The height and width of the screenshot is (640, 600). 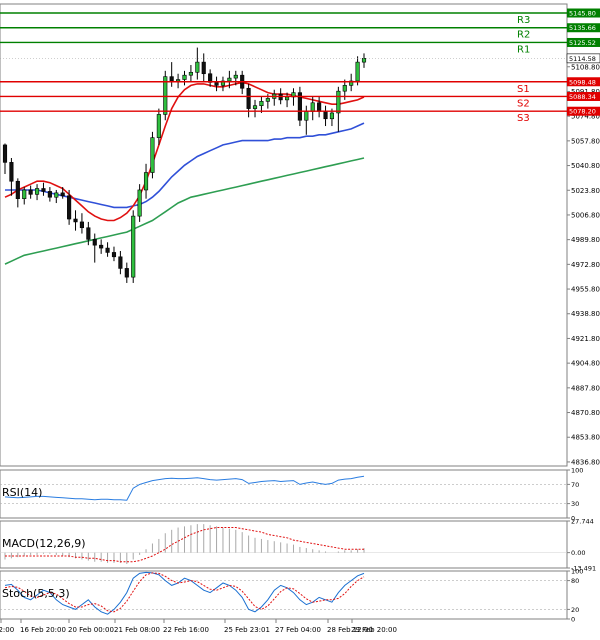 I want to click on level-value-s1: 5098.48, so click(x=582, y=82).